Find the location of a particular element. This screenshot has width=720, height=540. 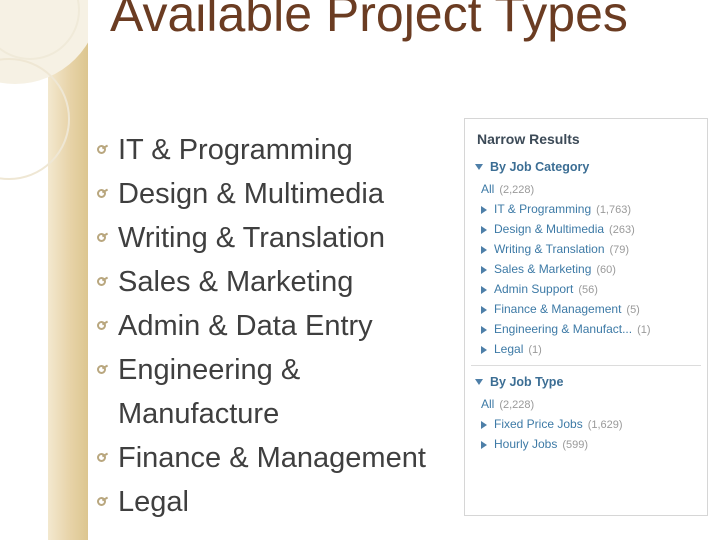

page-title: Available Project Types is located at coordinates (369, 21).